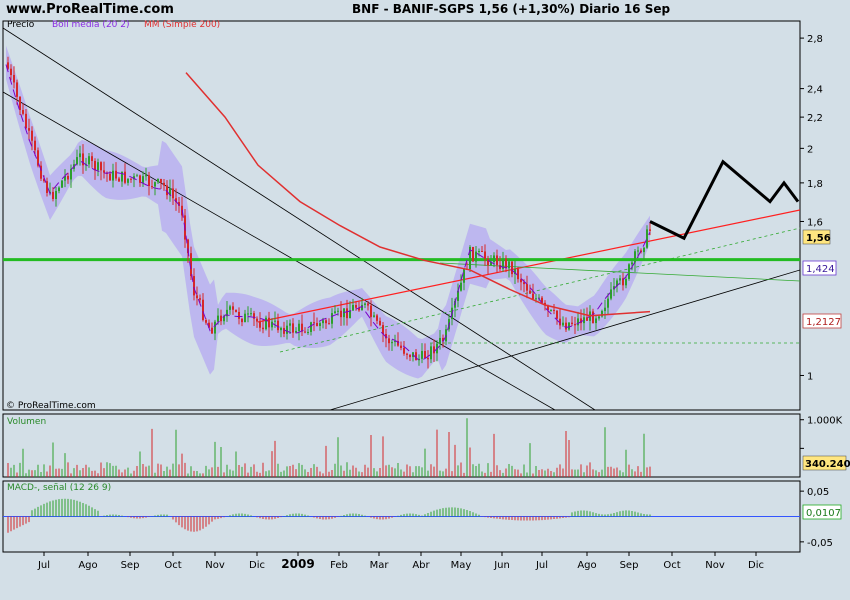 Image resolution: width=850 pixels, height=600 pixels. Describe the element at coordinates (182, 25) in the screenshot. I see `legend-sma: MM (Simple 200)` at that location.